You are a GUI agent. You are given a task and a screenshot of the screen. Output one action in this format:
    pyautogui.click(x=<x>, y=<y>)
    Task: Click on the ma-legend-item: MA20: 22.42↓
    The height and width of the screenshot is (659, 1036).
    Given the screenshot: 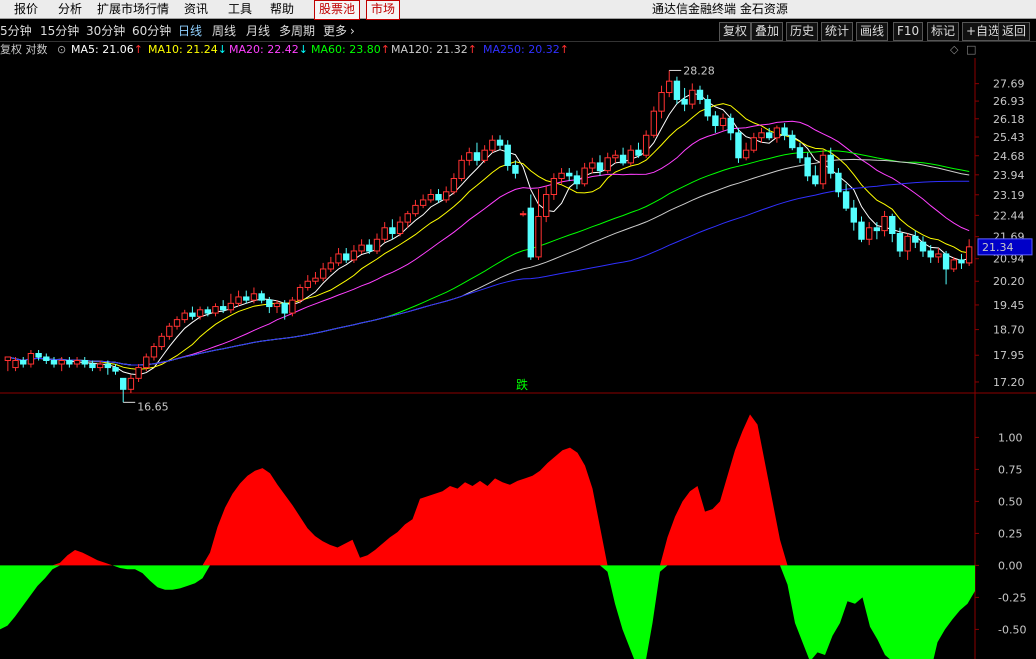 What is the action you would take?
    pyautogui.click(x=268, y=50)
    